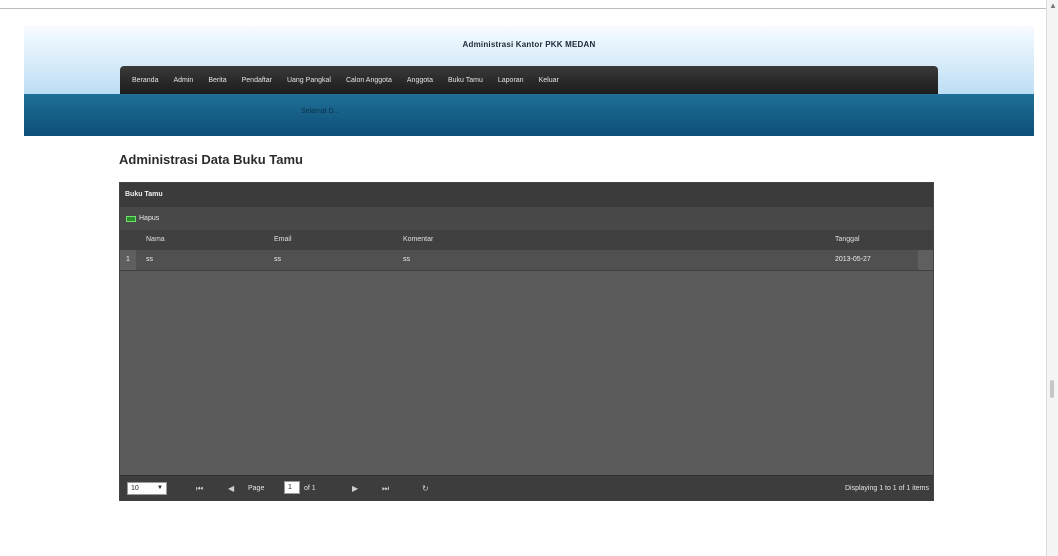 The height and width of the screenshot is (556, 1058). I want to click on nav-item-laporan: Laporan, so click(511, 80).